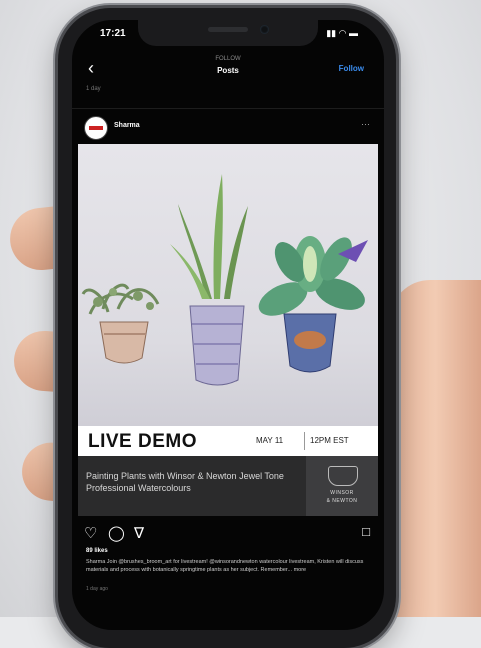  Describe the element at coordinates (96, 128) in the screenshot. I see `avatar` at that location.